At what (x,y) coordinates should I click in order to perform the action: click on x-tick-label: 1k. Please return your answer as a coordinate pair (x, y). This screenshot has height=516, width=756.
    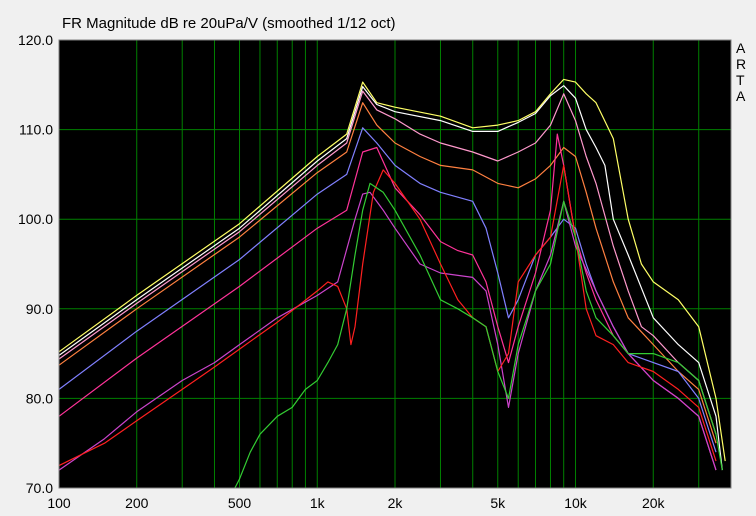
    Looking at the image, I should click on (318, 503).